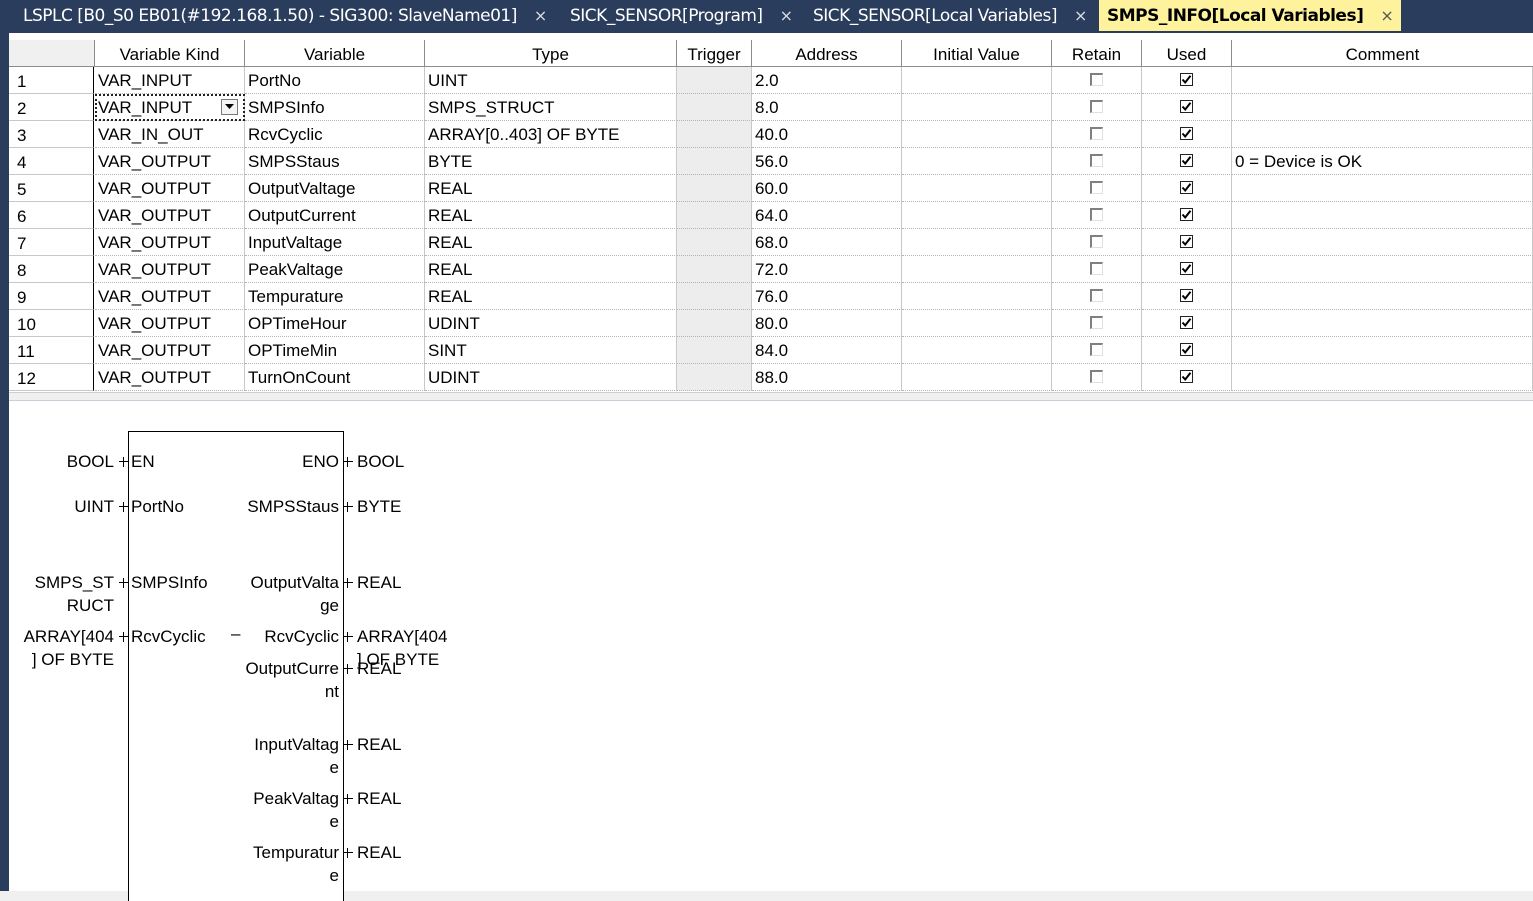  Describe the element at coordinates (51, 161) in the screenshot. I see `row-number: 4` at that location.